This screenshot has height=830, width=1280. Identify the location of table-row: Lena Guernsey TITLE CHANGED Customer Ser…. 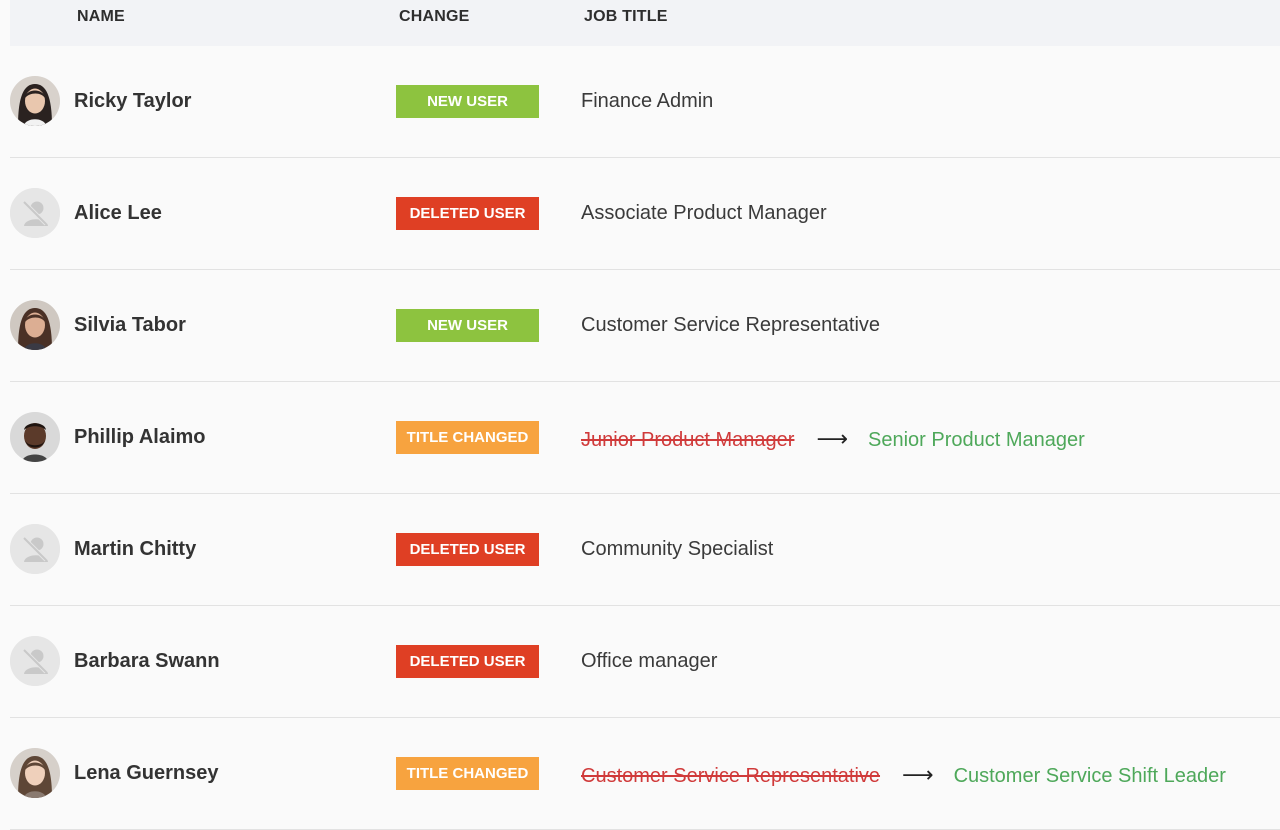
(645, 774).